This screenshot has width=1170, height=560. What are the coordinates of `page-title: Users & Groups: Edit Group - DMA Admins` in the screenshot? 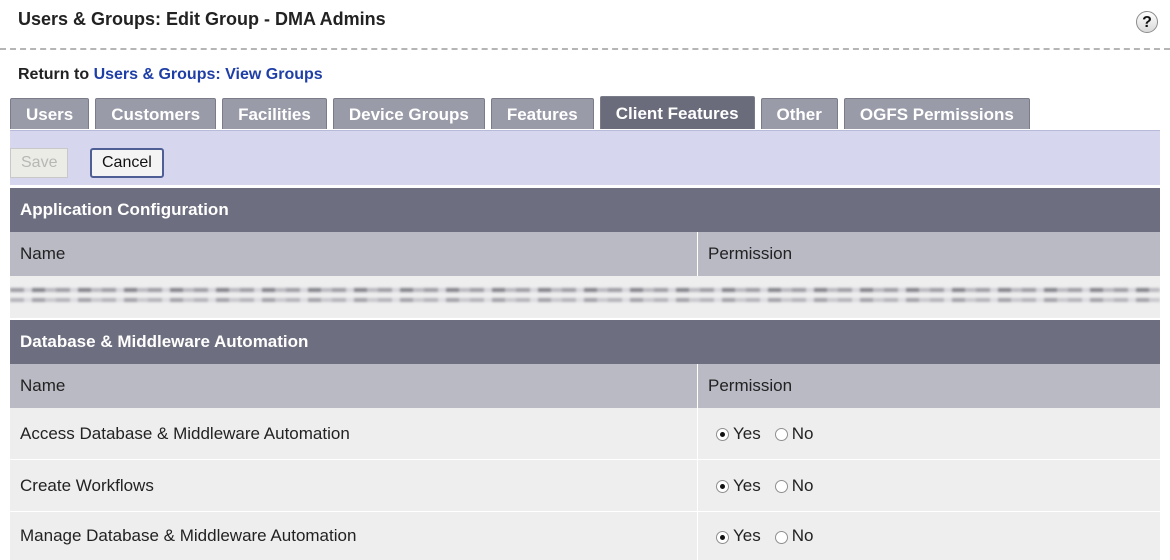 It's located at (202, 19).